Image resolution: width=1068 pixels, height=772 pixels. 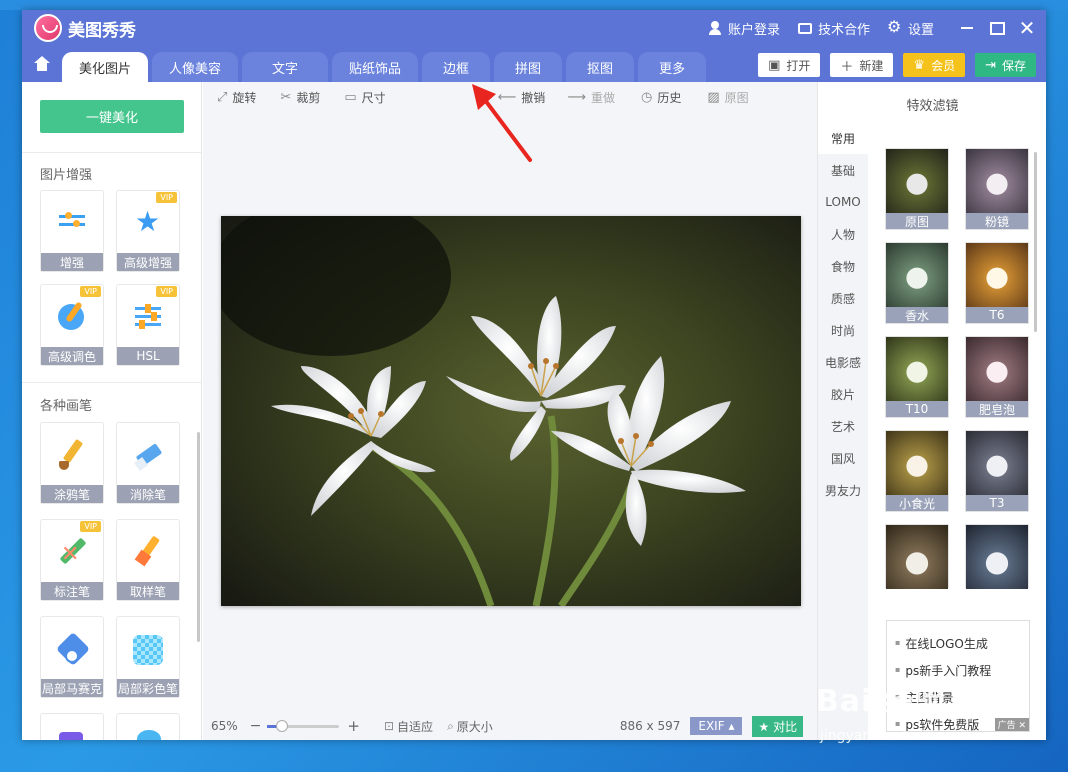 I want to click on filter-category: 艺术, so click(x=843, y=426).